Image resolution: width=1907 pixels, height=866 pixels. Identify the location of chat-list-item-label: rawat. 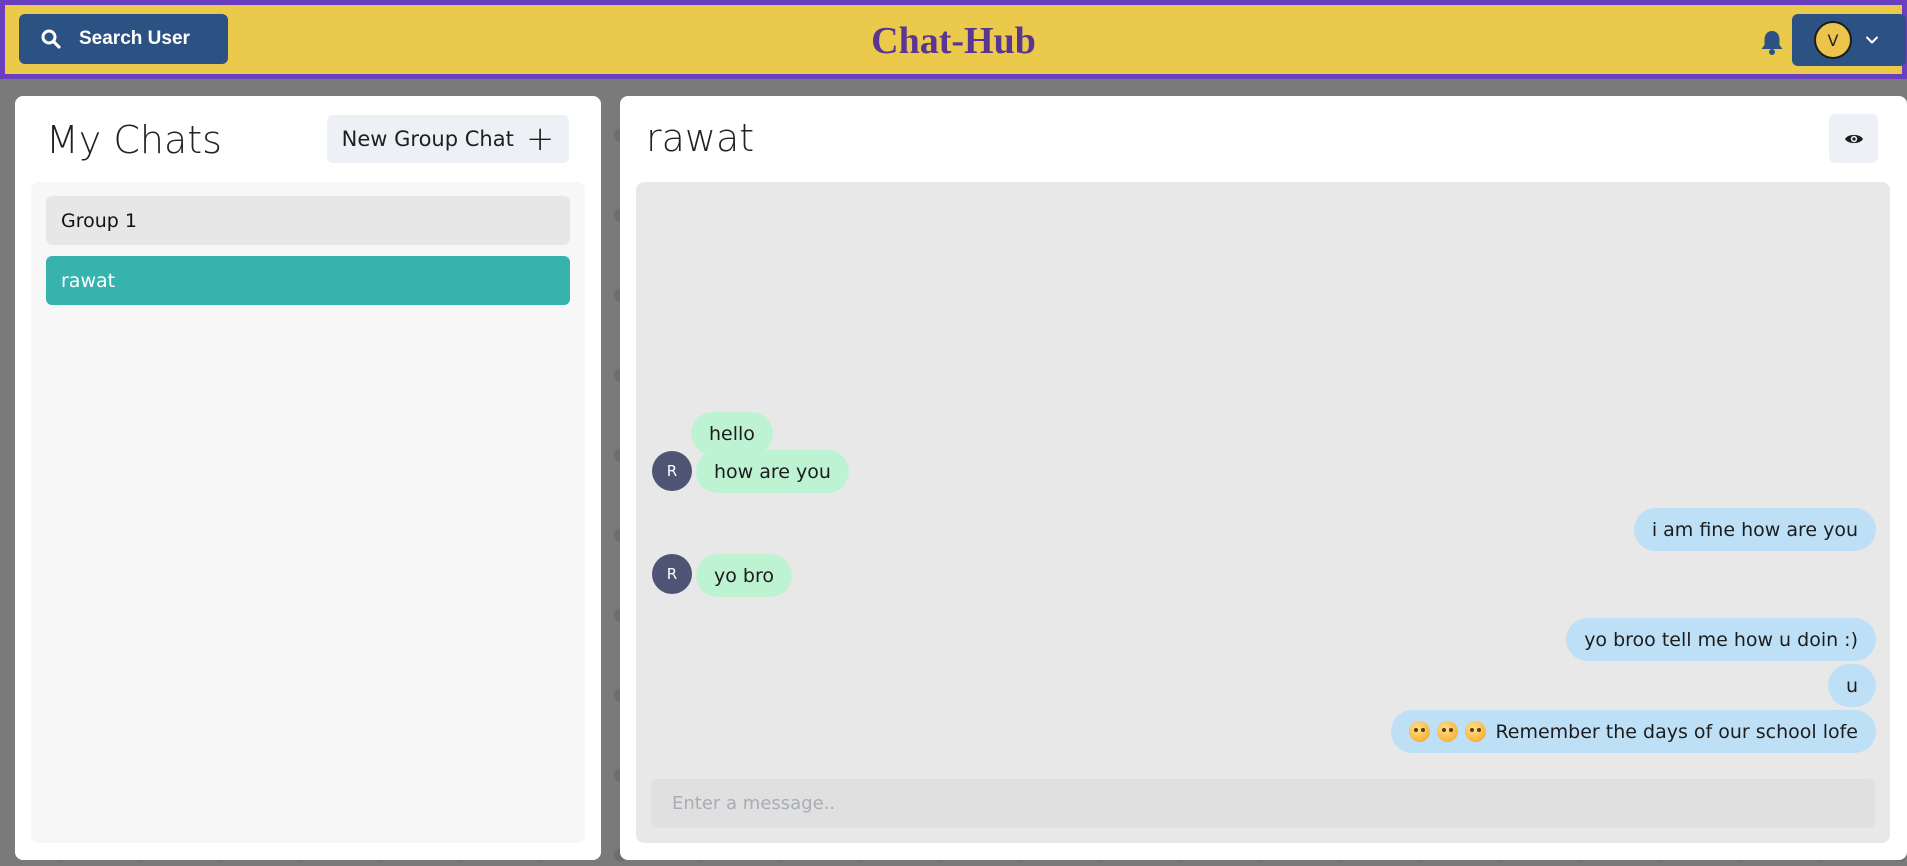
(88, 280).